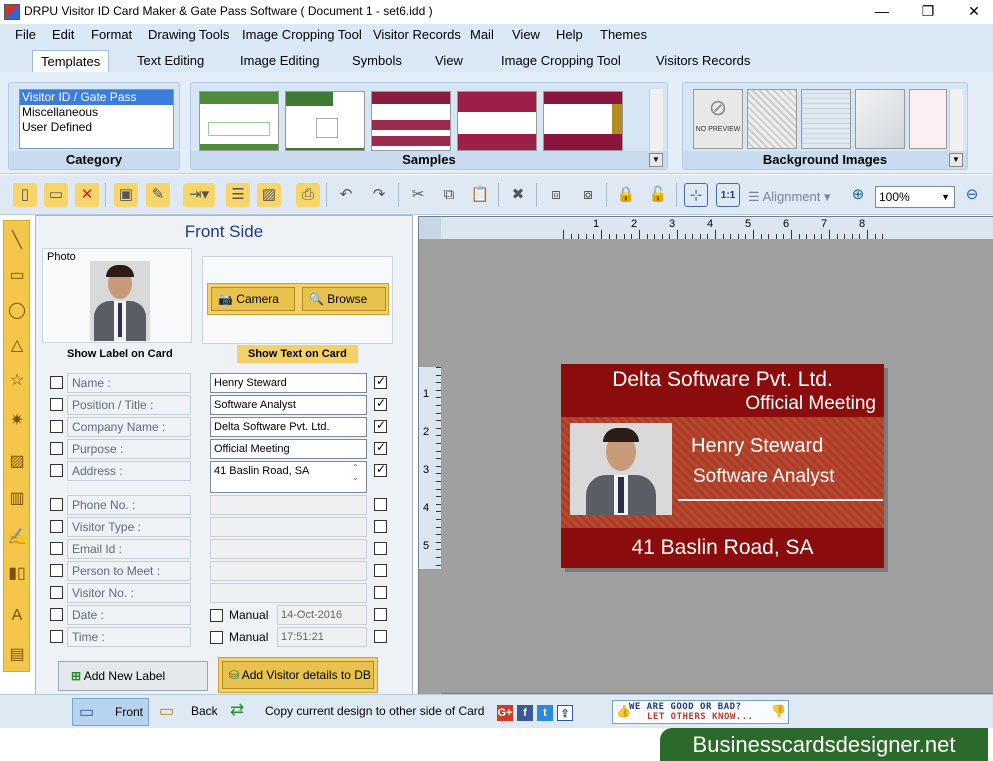 This screenshot has height=761, width=993. What do you see at coordinates (17, 311) in the screenshot?
I see `ellipse-tool-icon: ◯` at bounding box center [17, 311].